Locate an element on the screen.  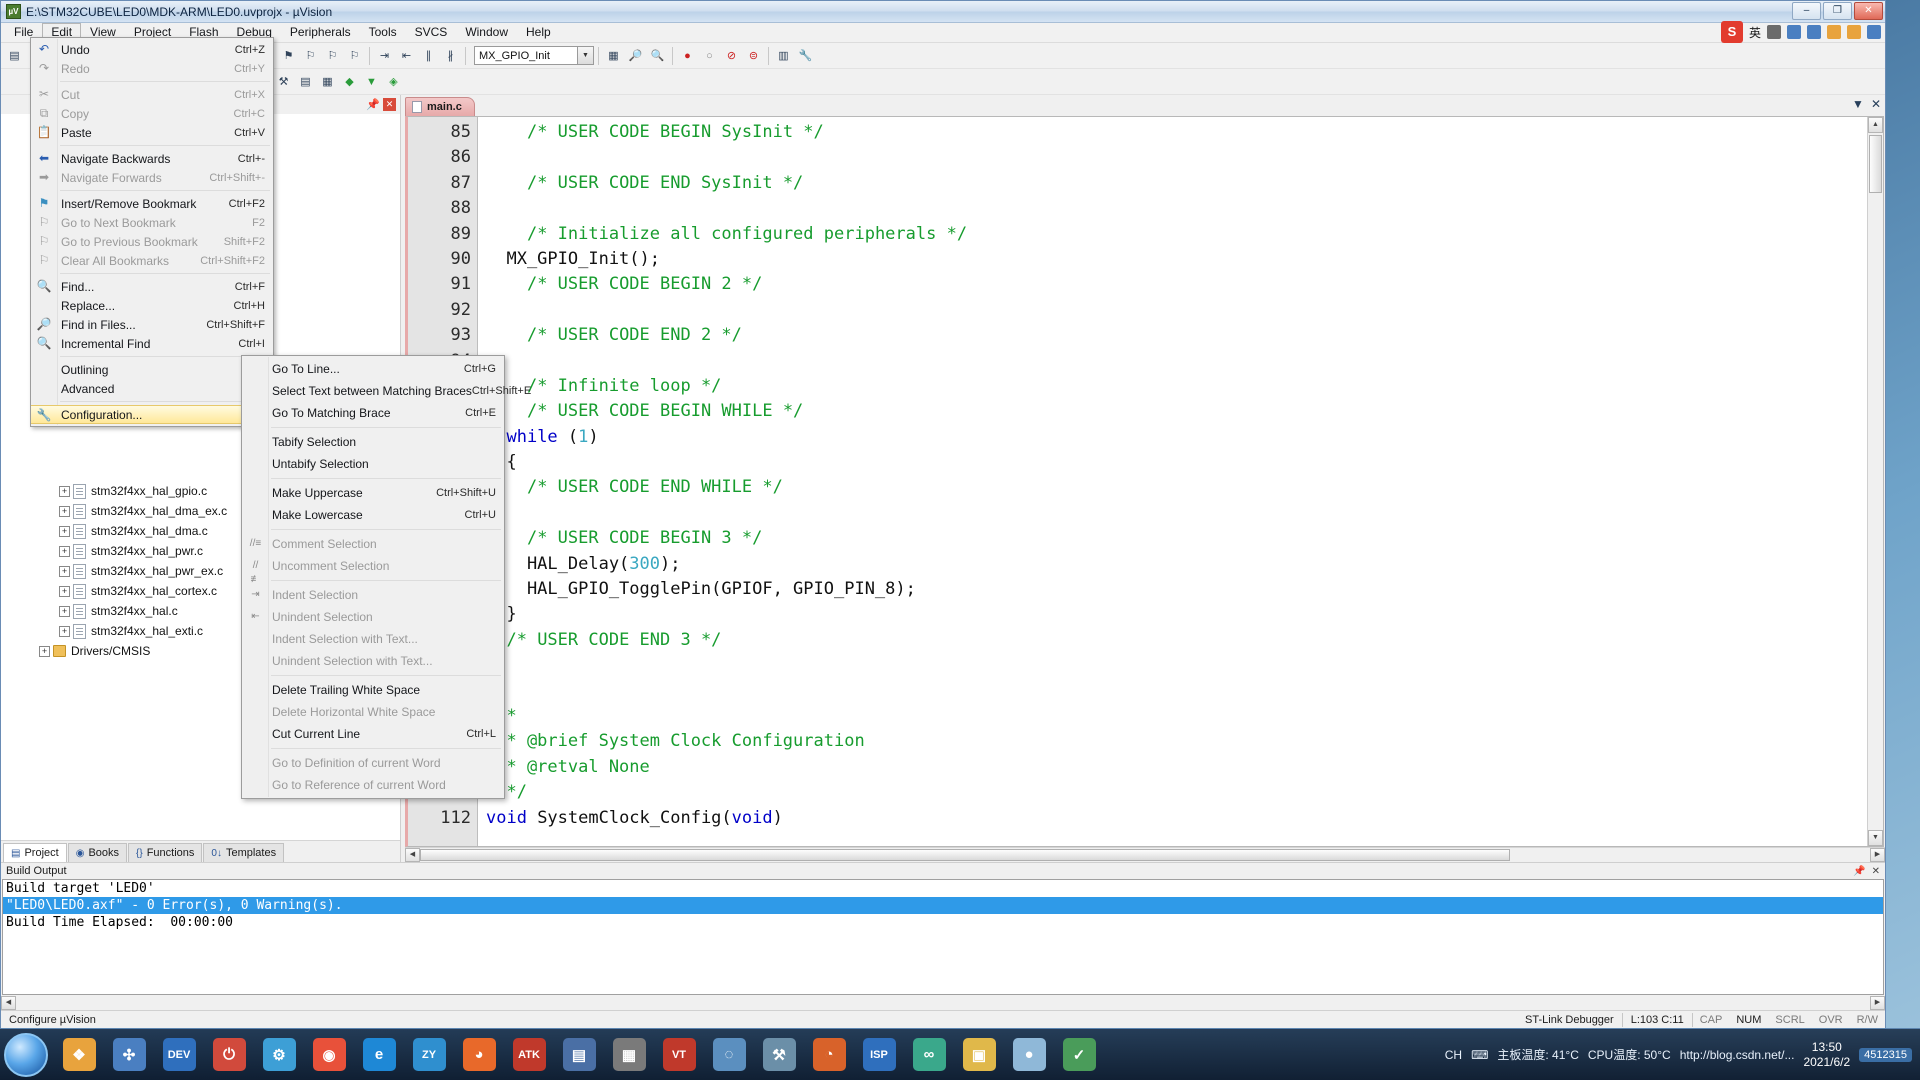
submenu-item-unindent-selection: ⇤ Unindent Selection is located at coordinates (373, 617).